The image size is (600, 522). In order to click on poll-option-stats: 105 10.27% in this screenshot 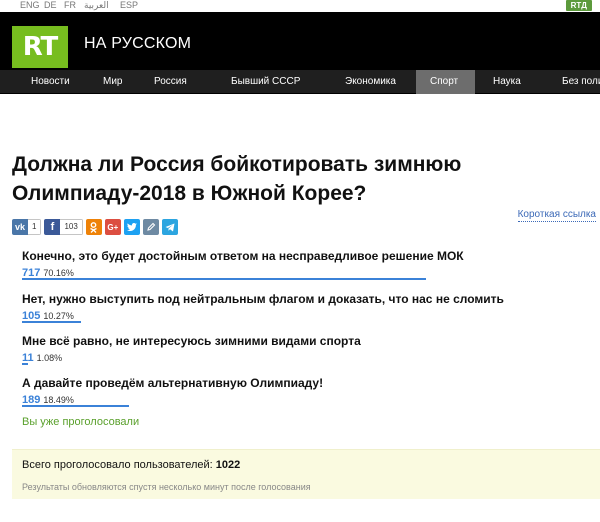, I will do `click(302, 315)`.